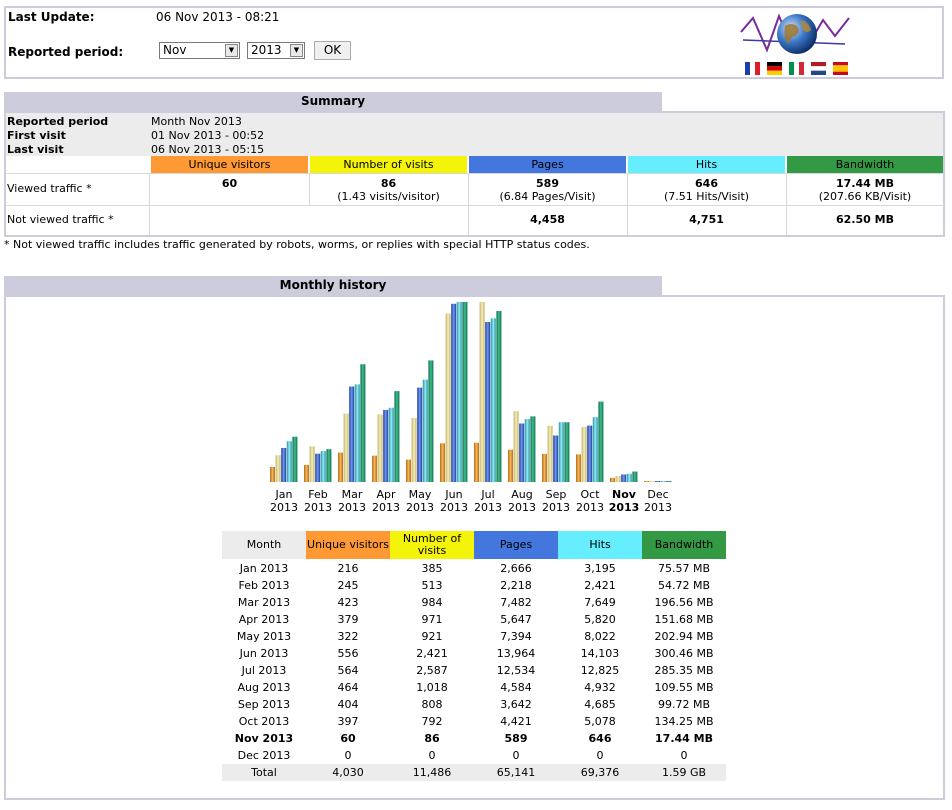 The width and height of the screenshot is (952, 810). I want to click on flag-italy-icon, so click(796, 68).